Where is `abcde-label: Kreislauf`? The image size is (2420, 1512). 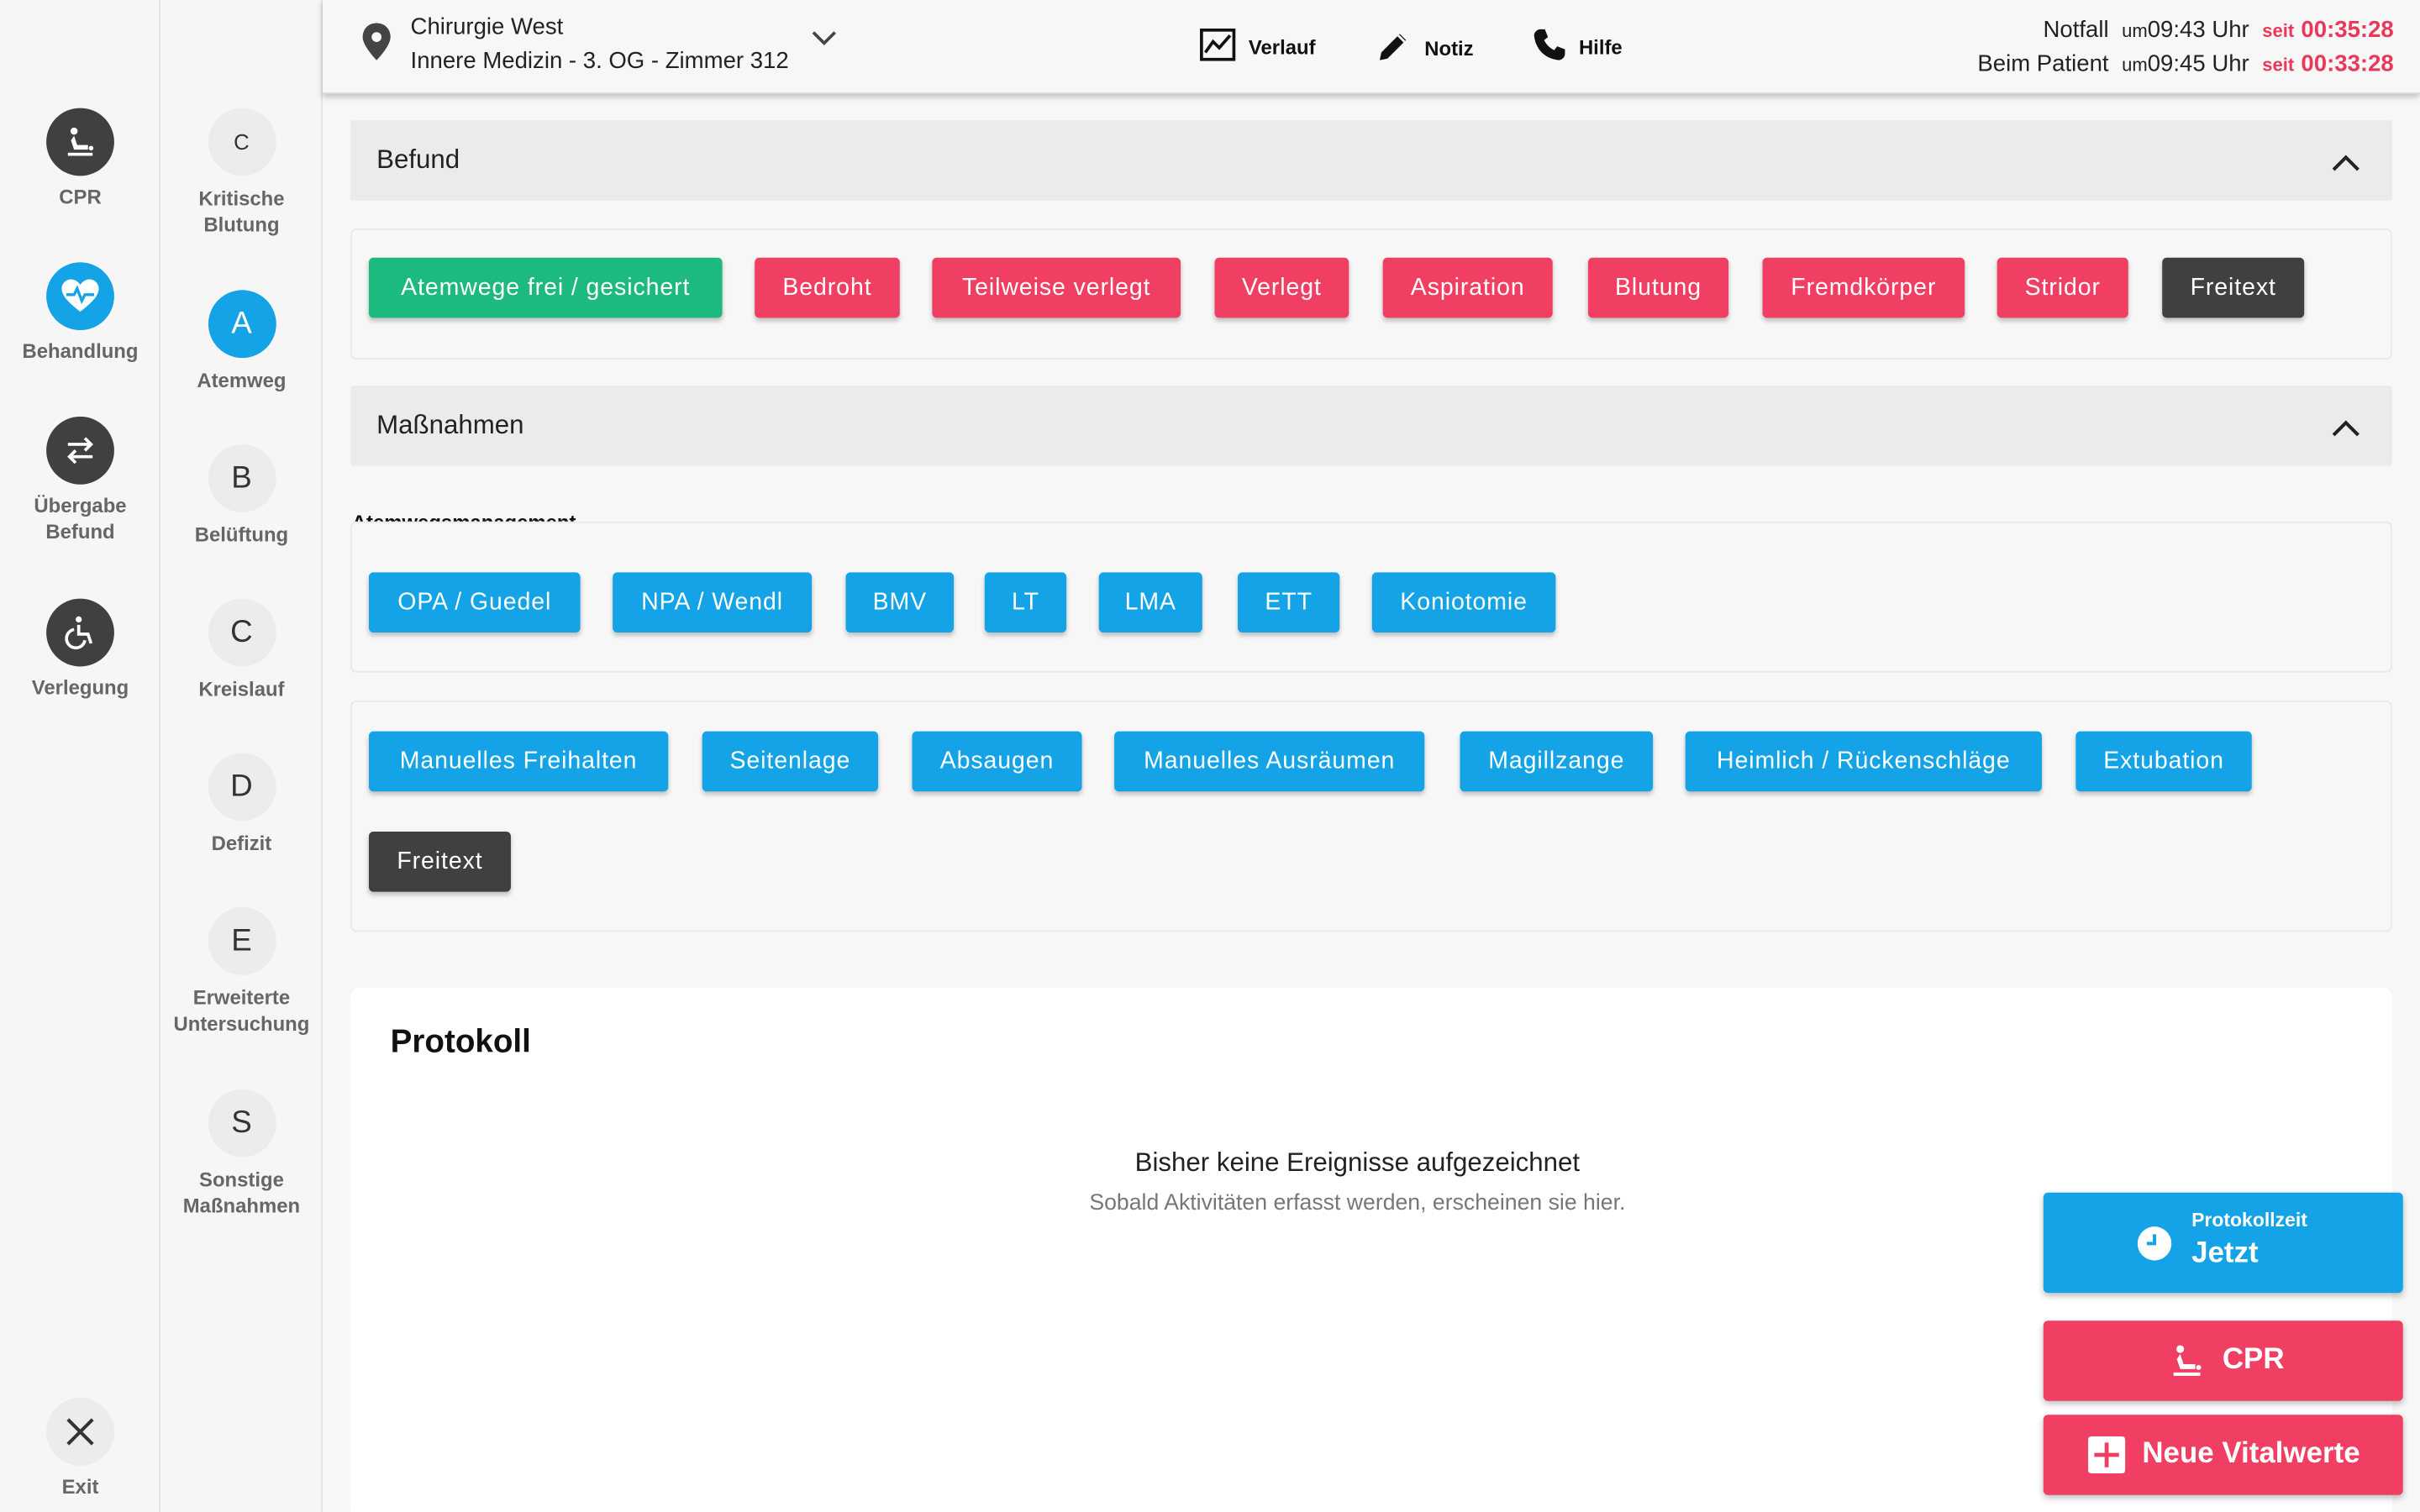 abcde-label: Kreislauf is located at coordinates (241, 689).